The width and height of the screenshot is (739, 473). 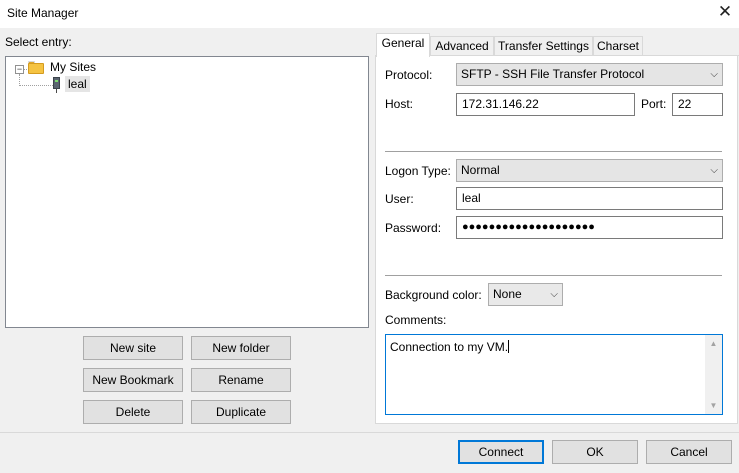 What do you see at coordinates (36, 85) in the screenshot?
I see `tree-connector` at bounding box center [36, 85].